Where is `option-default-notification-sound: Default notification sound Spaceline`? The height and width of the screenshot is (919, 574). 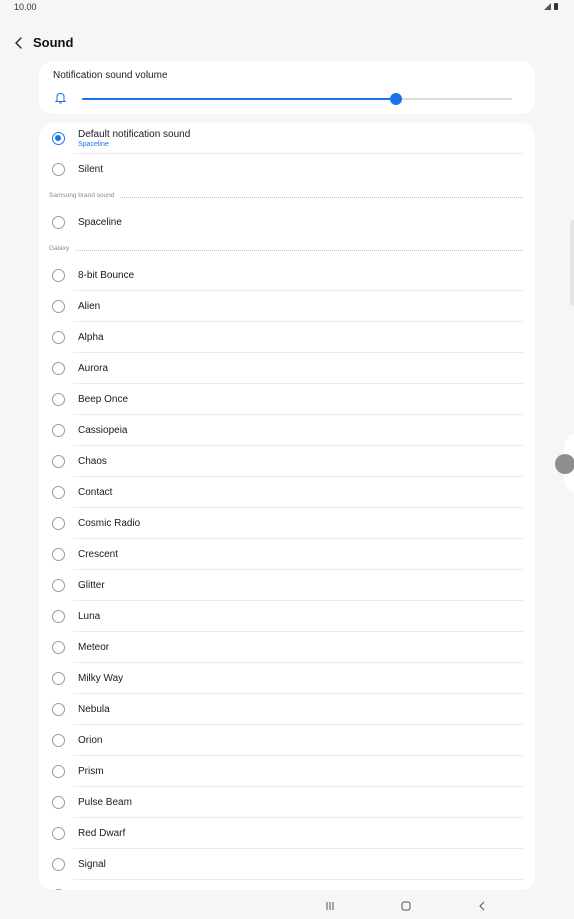
option-default-notification-sound: Default notification sound Spaceline is located at coordinates (287, 138).